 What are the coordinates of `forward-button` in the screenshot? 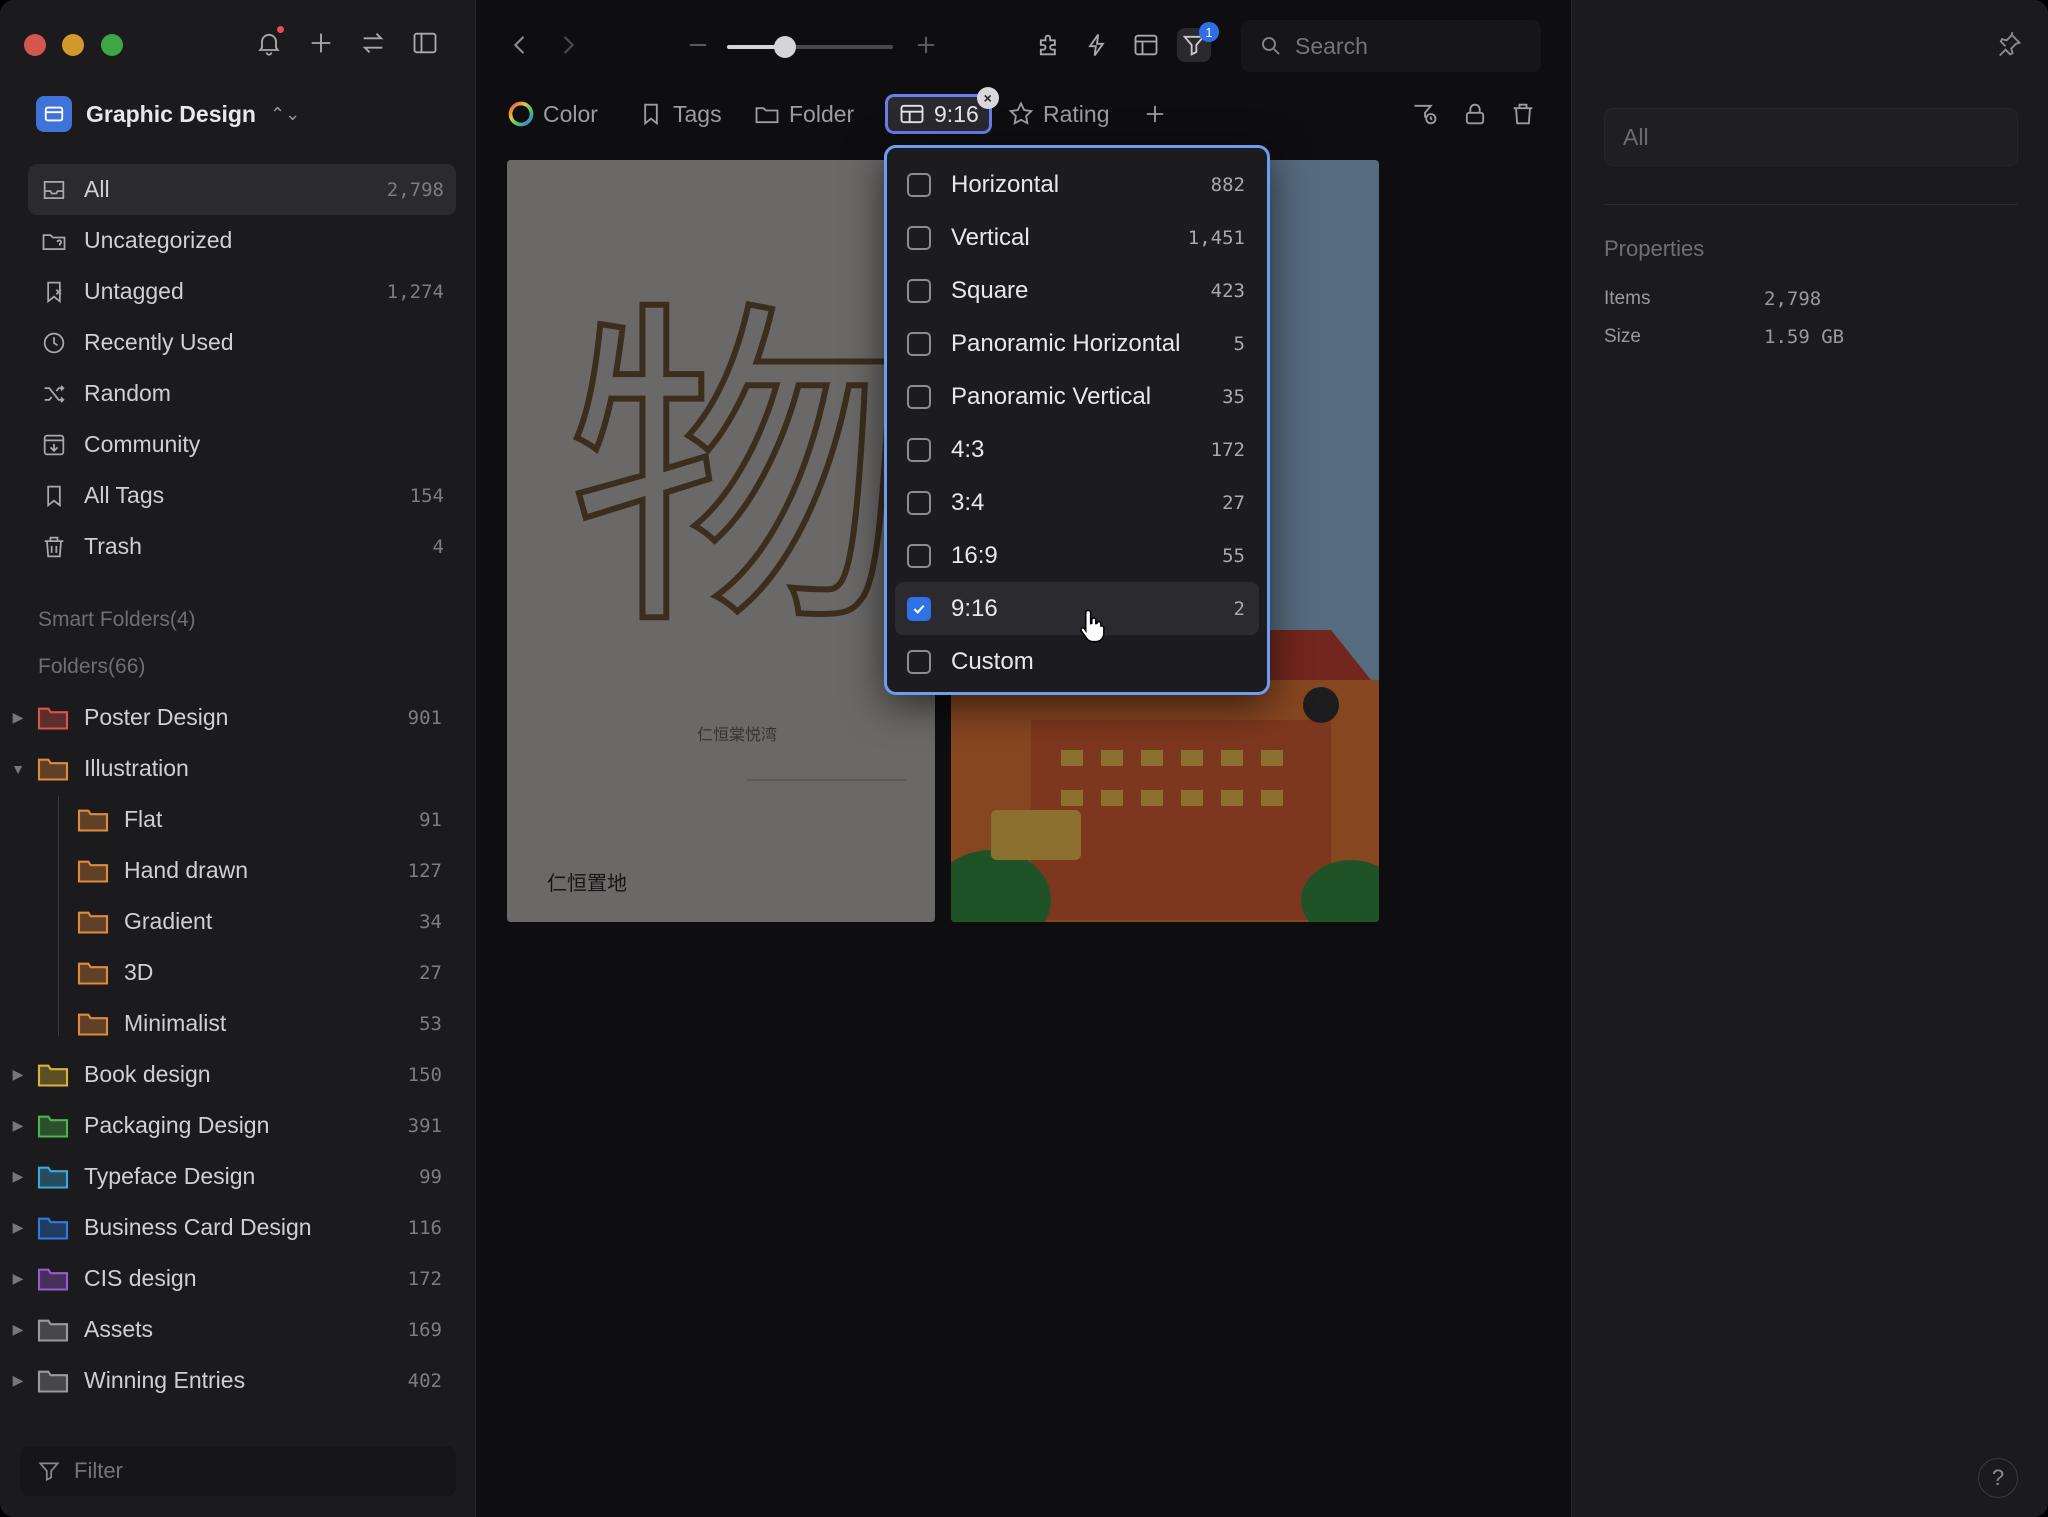 It's located at (568, 45).